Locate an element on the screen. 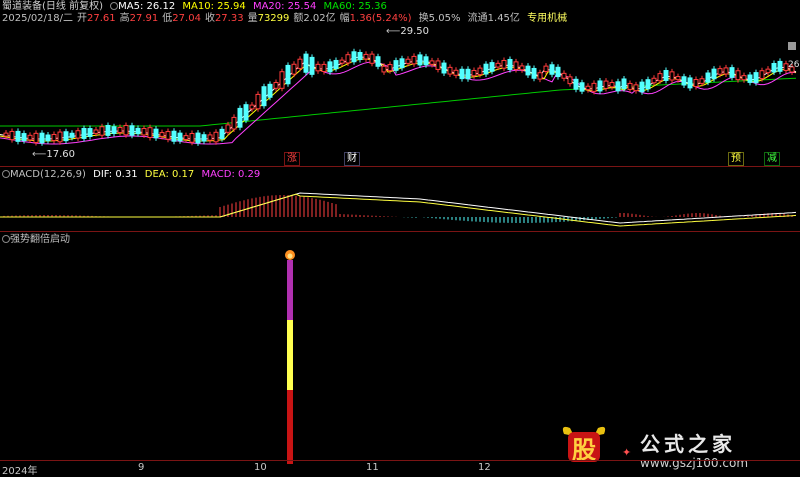 This screenshot has height=477, width=800. high-price-mark: ⟵29.50 is located at coordinates (407, 31).